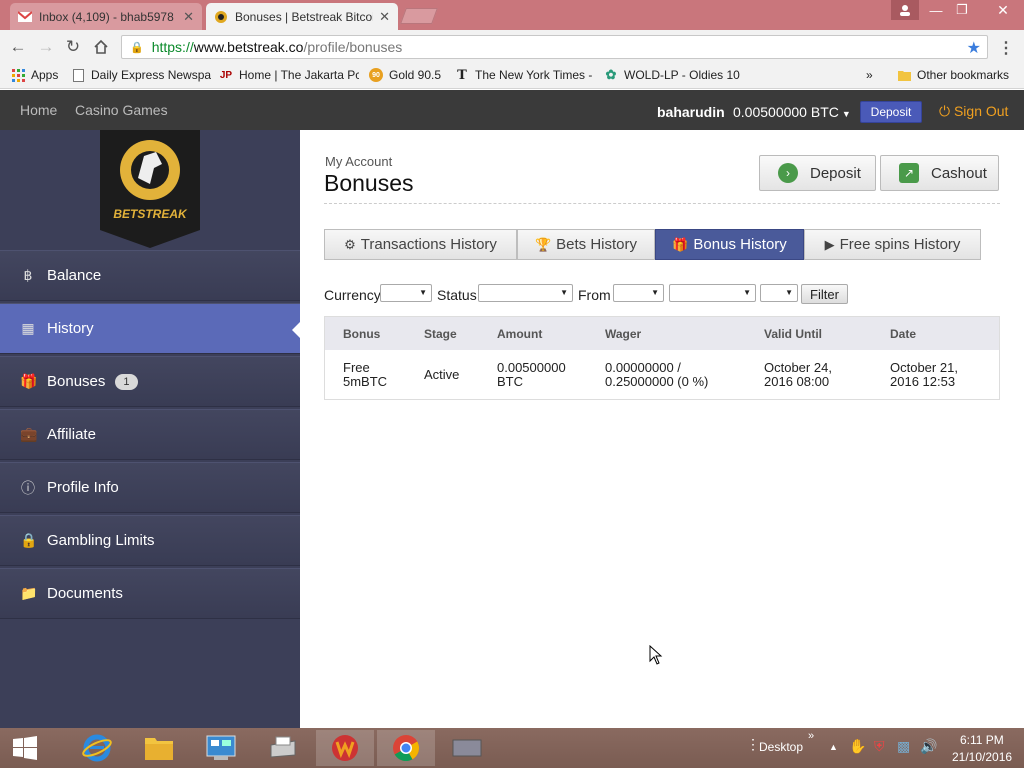  Describe the element at coordinates (46, 47) in the screenshot. I see `forward-icon: →` at that location.